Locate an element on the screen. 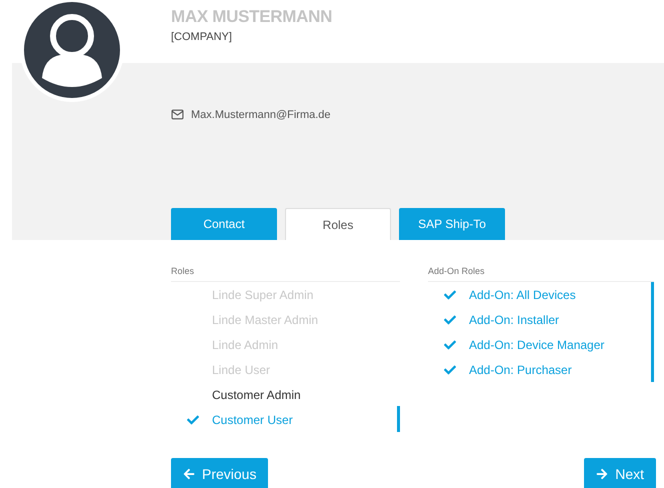 The width and height of the screenshot is (664, 488). role-option: Customer Admin is located at coordinates (256, 395).